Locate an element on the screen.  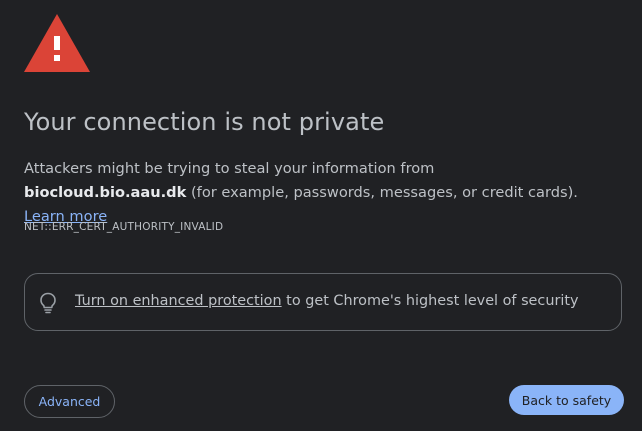
back-to-safety-button: Back to safety is located at coordinates (566, 400).